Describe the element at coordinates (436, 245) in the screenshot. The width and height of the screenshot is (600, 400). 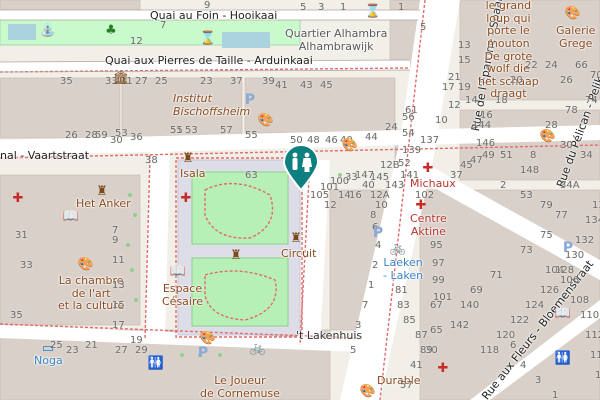
I see `house-number: 95` at that location.